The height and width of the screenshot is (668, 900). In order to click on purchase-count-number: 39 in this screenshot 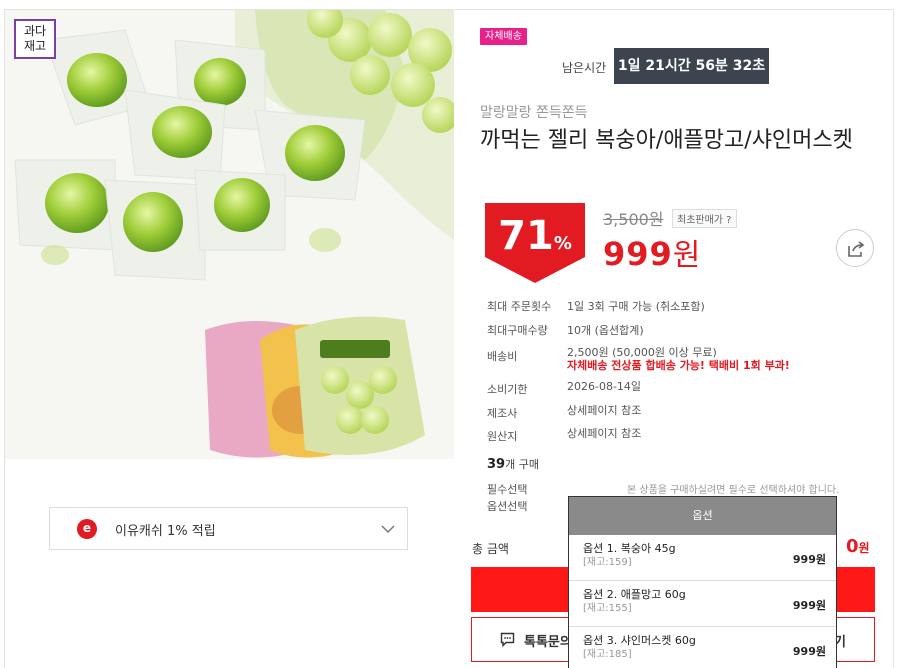, I will do `click(496, 464)`.